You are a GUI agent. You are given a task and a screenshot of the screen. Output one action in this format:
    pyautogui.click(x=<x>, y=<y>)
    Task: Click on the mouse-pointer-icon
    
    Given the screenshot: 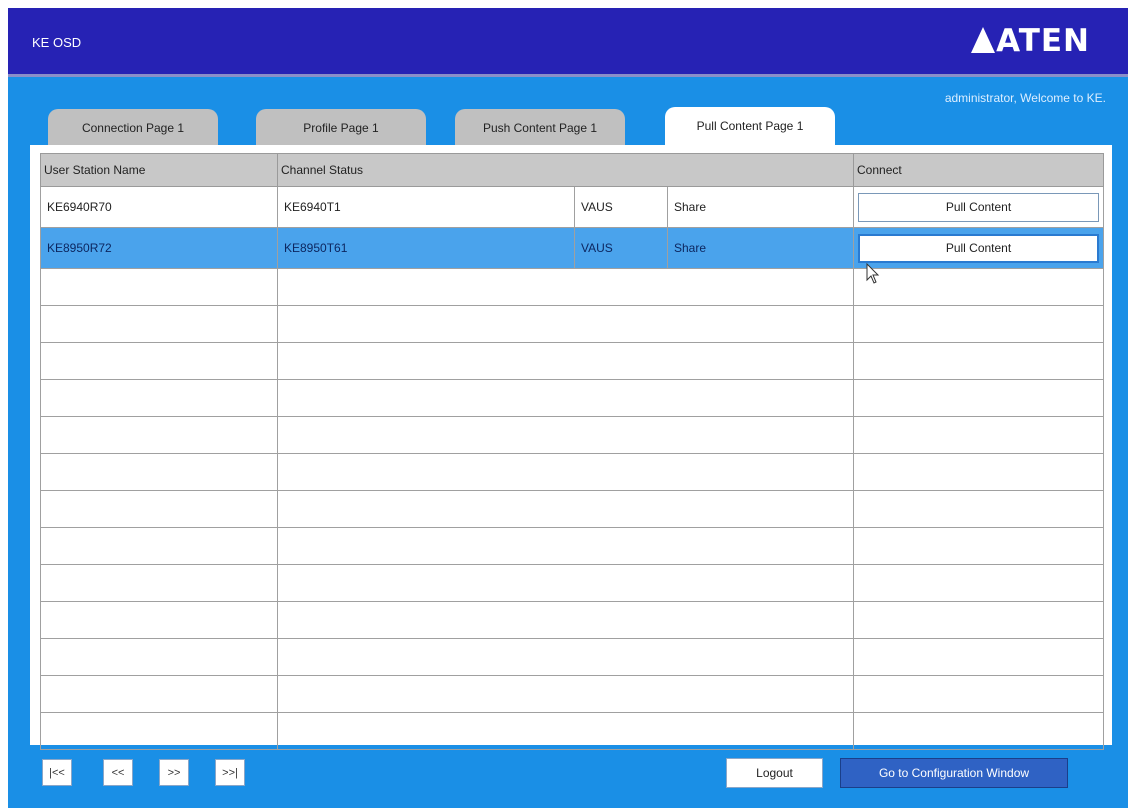 What is the action you would take?
    pyautogui.click(x=873, y=273)
    